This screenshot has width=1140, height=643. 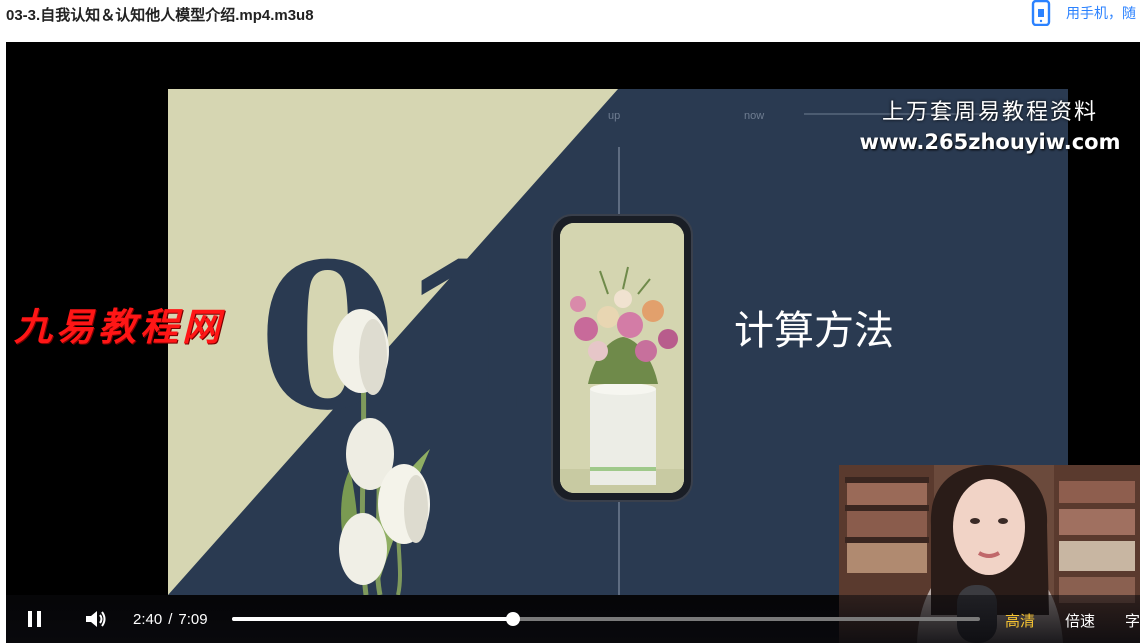 I want to click on speed-button: 倍速, so click(x=1080, y=620).